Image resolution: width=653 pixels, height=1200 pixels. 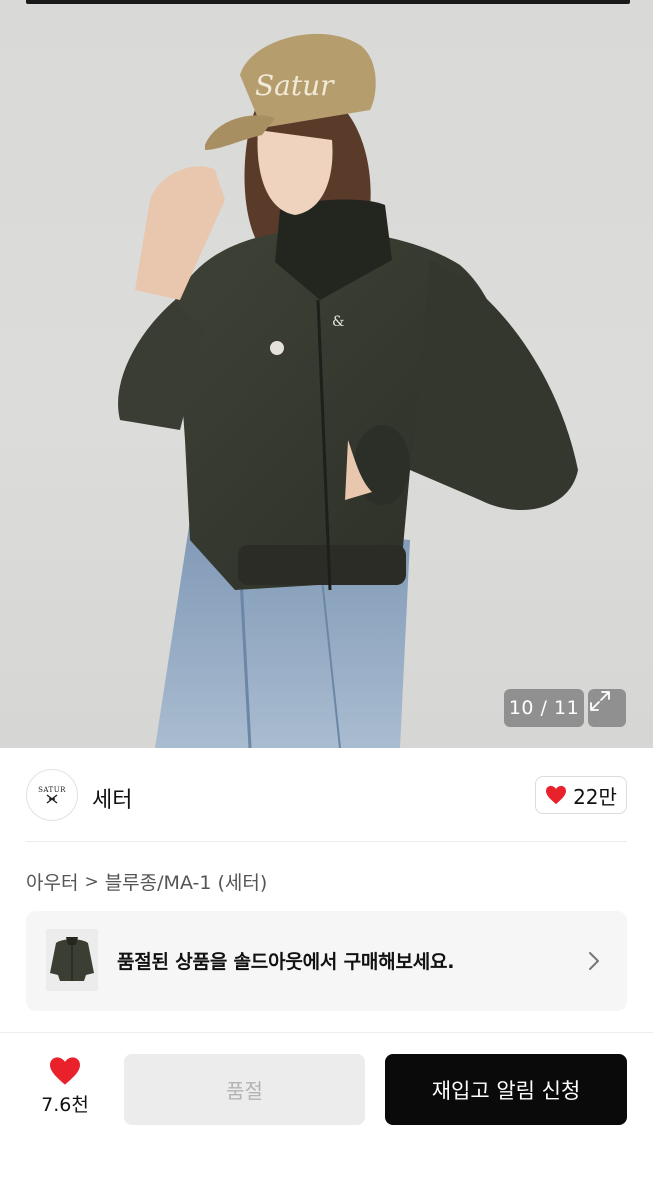 I want to click on restock-alert-button: 재입고 알림 신청, so click(x=506, y=1089).